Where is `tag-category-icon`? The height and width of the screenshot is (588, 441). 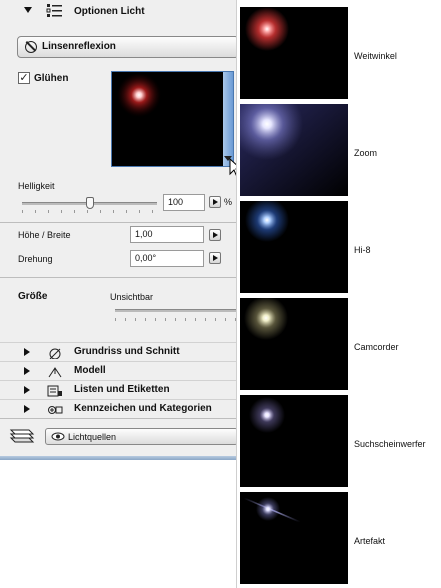
tag-category-icon is located at coordinates (55, 410).